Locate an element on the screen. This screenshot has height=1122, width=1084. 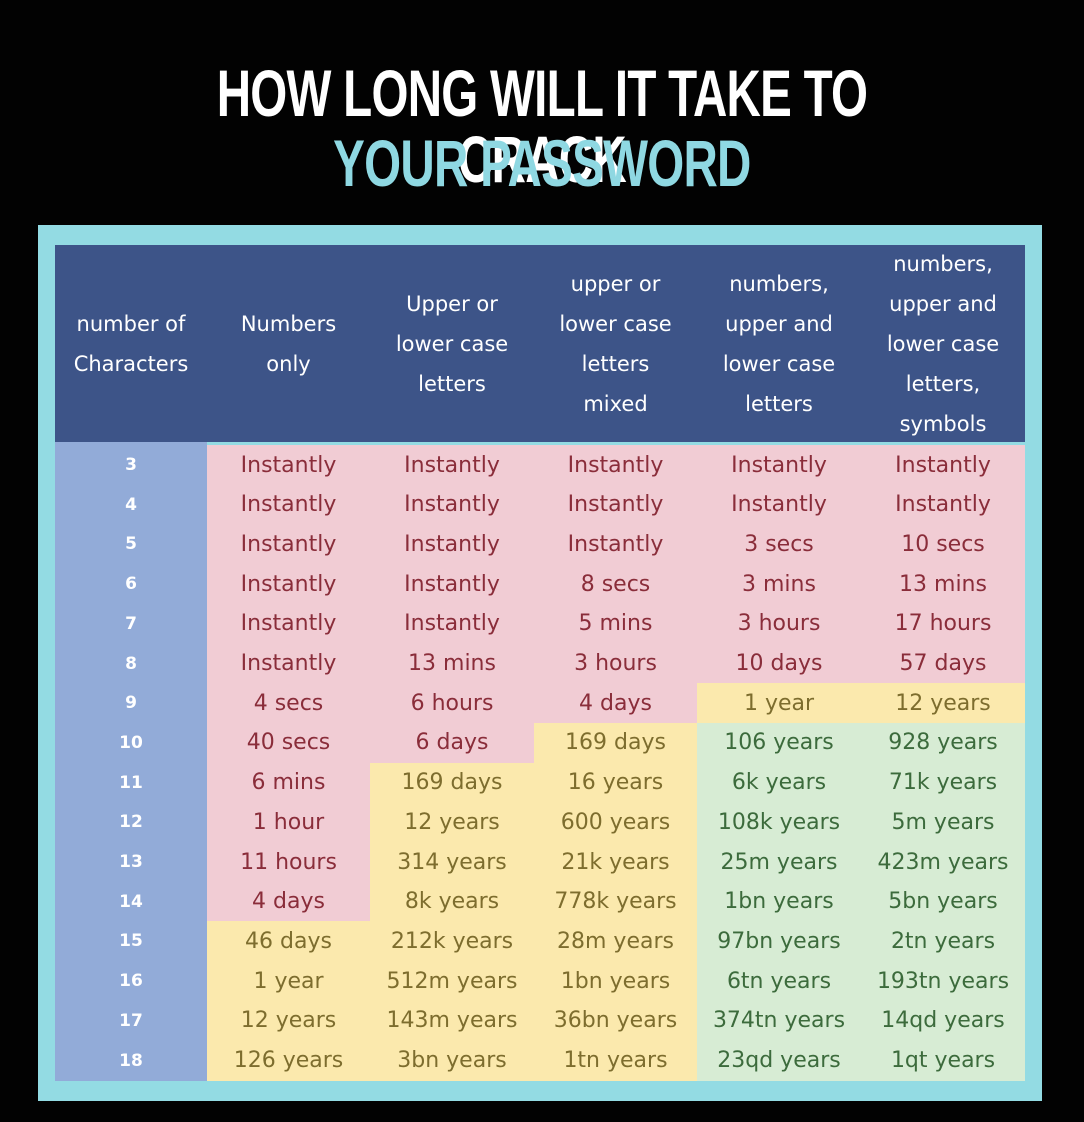
crack-time-cell: 108k years is located at coordinates (779, 822).